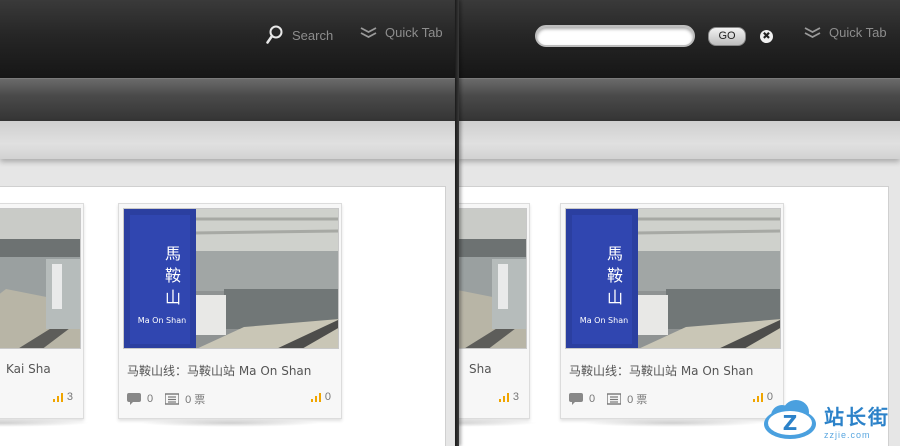 This screenshot has height=446, width=900. What do you see at coordinates (857, 416) in the screenshot?
I see `watermark-cn: 站长街` at bounding box center [857, 416].